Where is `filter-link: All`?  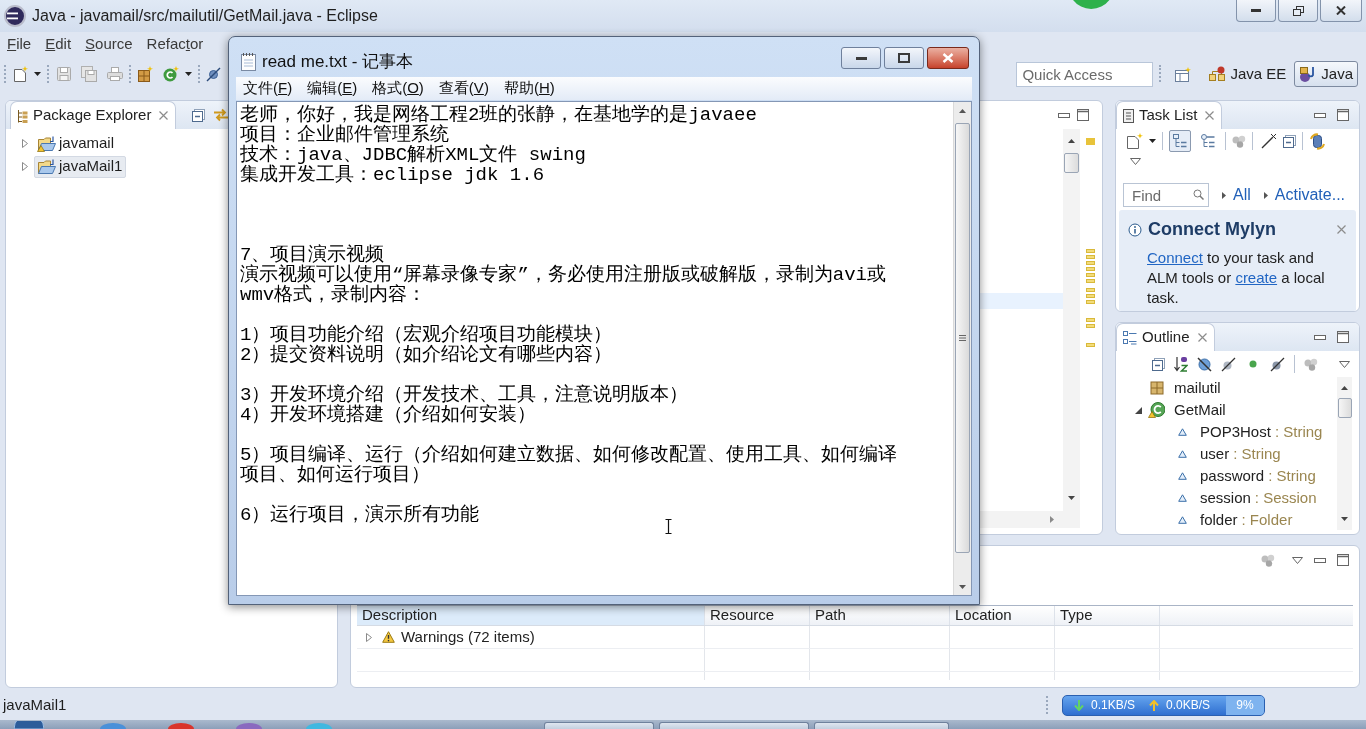 filter-link: All is located at coordinates (1242, 195).